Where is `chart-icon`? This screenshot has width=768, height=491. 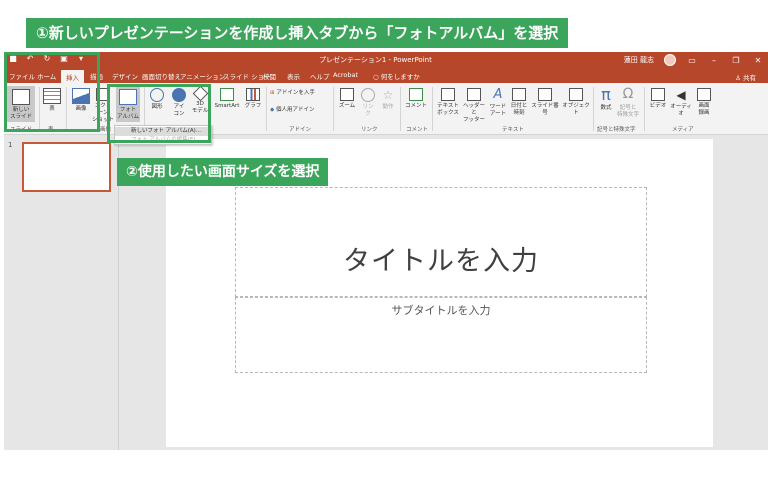 chart-icon is located at coordinates (253, 94).